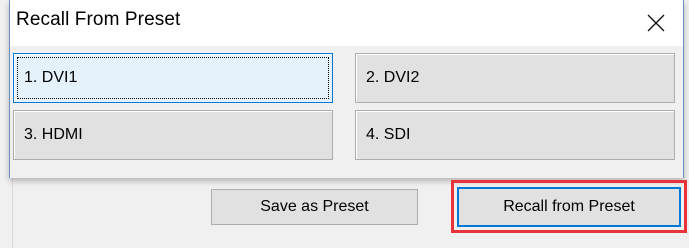 This screenshot has width=689, height=248. Describe the element at coordinates (98, 19) in the screenshot. I see `dialog-title: Recall From Preset` at that location.